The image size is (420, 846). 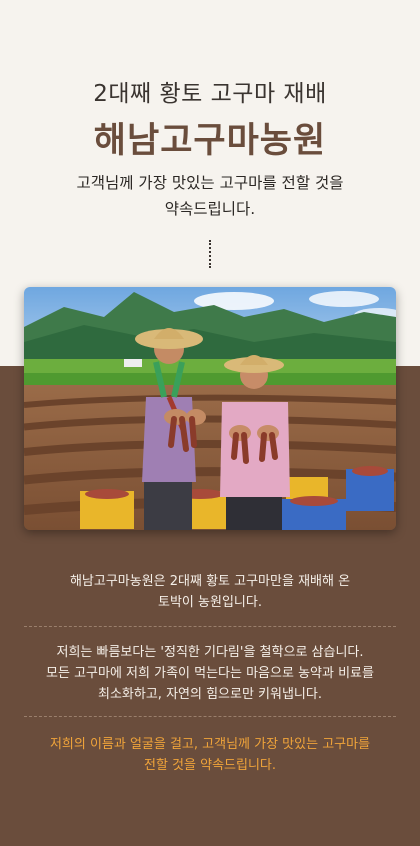 I want to click on promise-line: 고객님께 가장 맛있는 고구마를 전할 것을, so click(x=210, y=183).